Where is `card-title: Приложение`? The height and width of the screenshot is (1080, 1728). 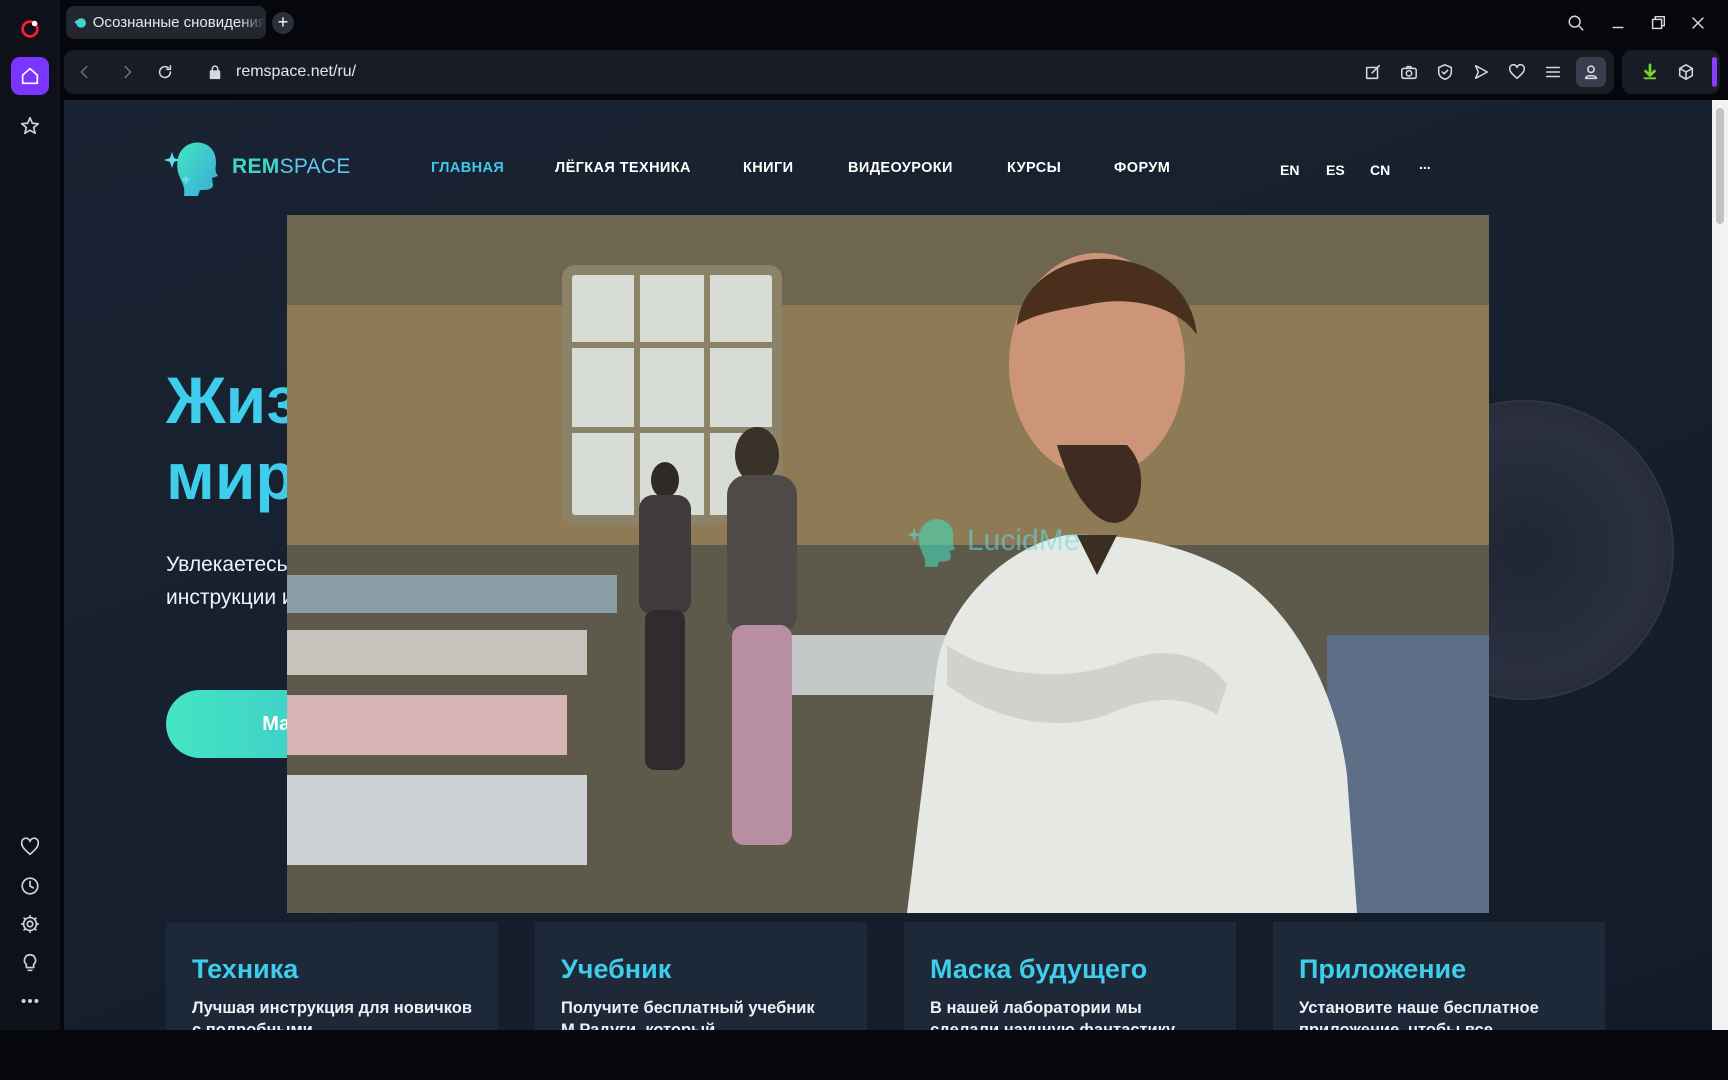 card-title: Приложение is located at coordinates (1383, 969).